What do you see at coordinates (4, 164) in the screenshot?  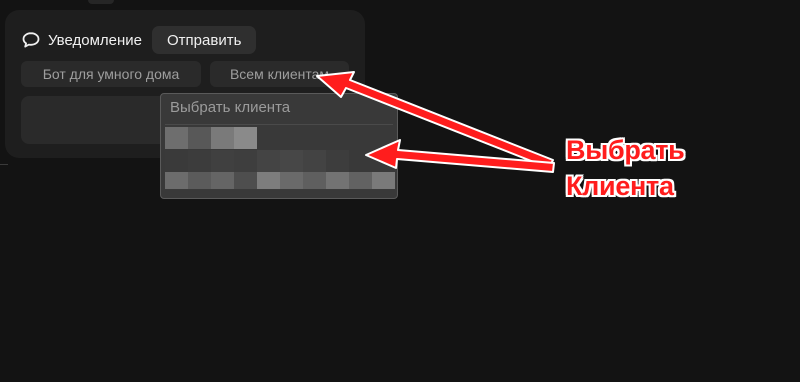 I see `divider` at bounding box center [4, 164].